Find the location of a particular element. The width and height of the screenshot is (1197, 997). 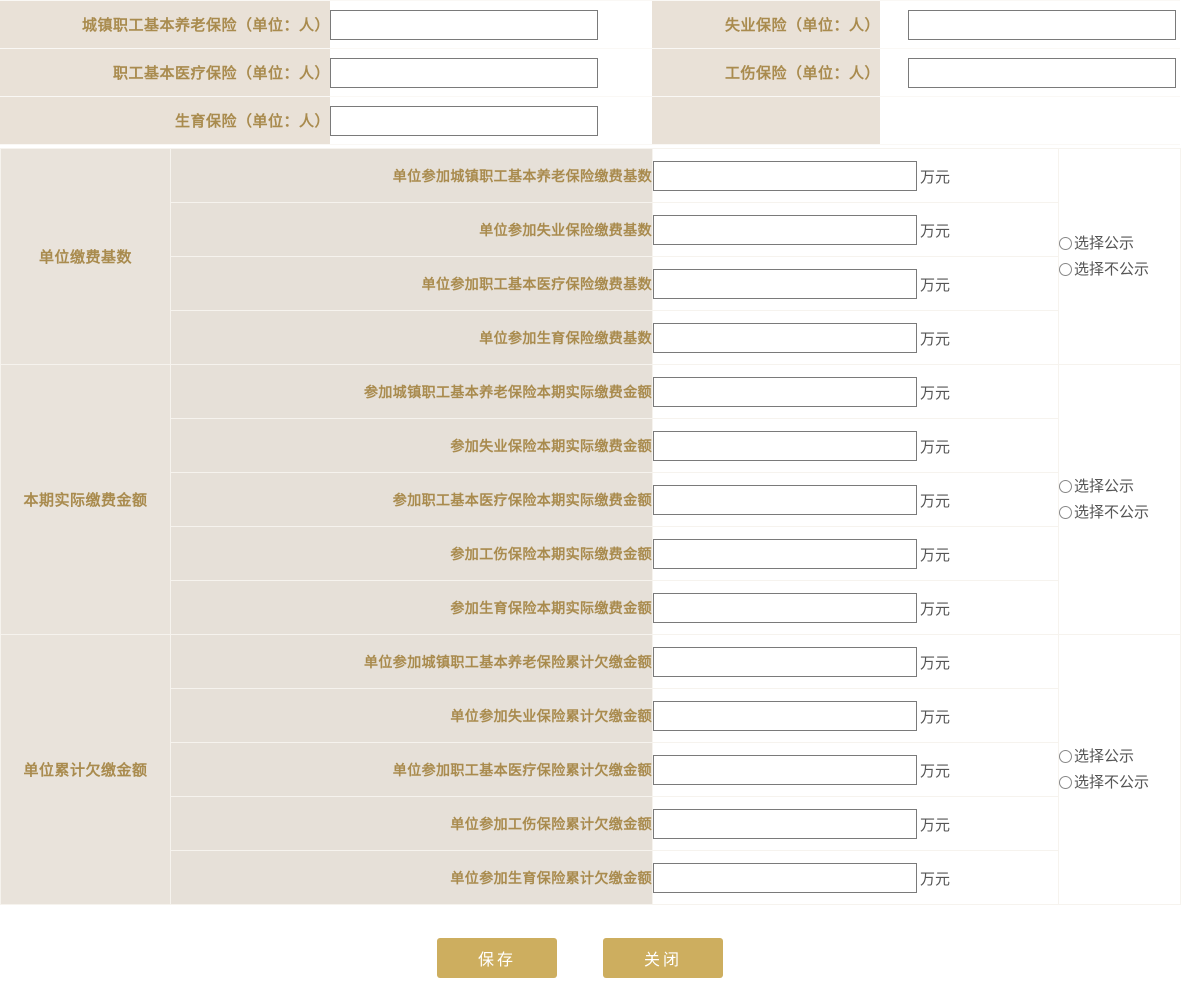

item-label: 单位参加失业保险缴费基数 is located at coordinates (411, 229).